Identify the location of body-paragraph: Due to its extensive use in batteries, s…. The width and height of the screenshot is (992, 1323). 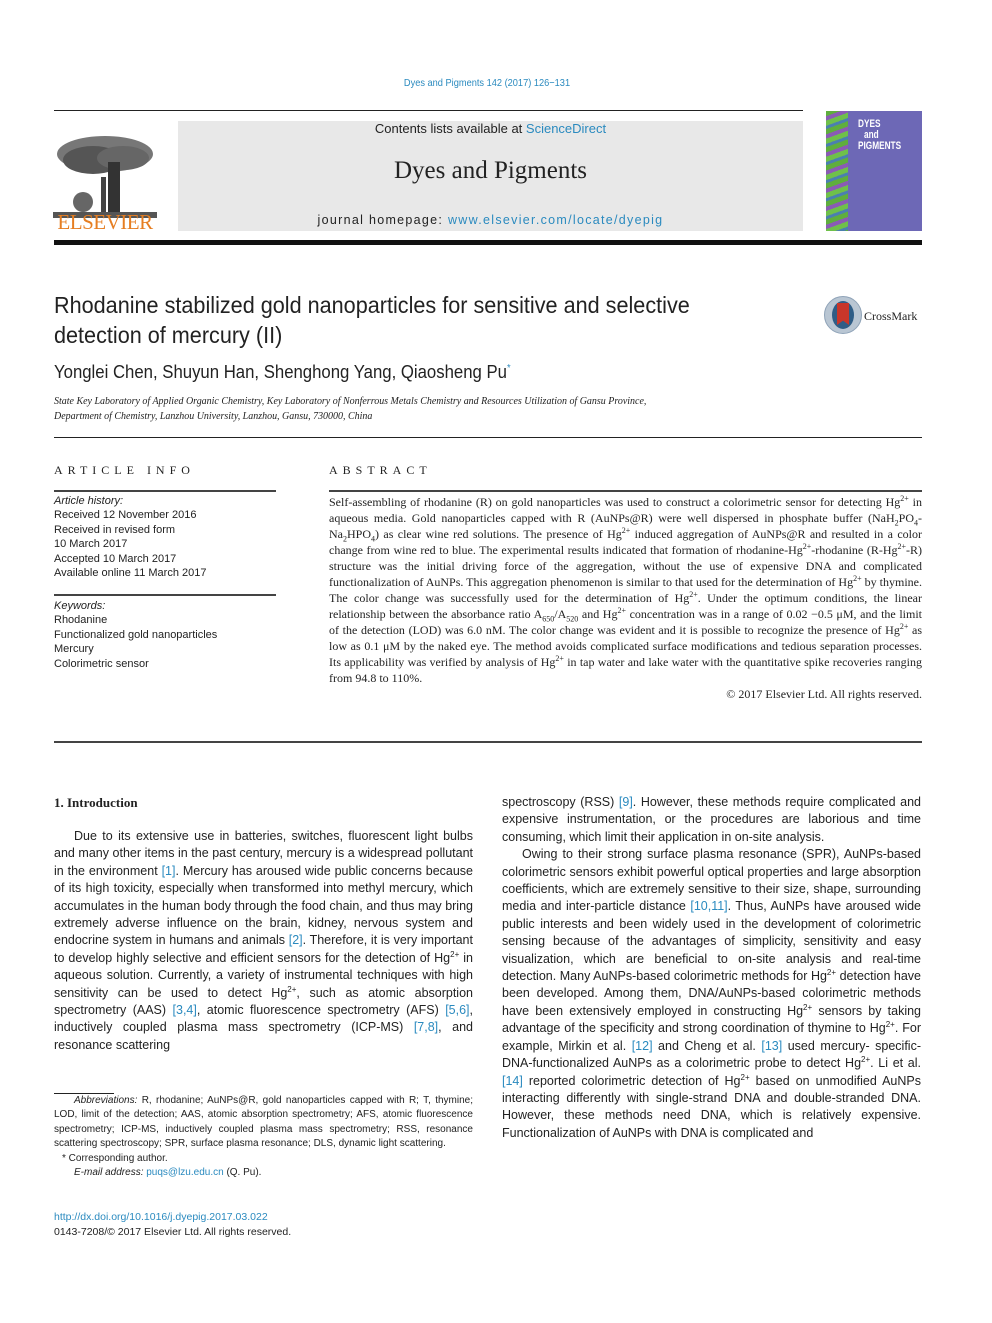
(263, 941).